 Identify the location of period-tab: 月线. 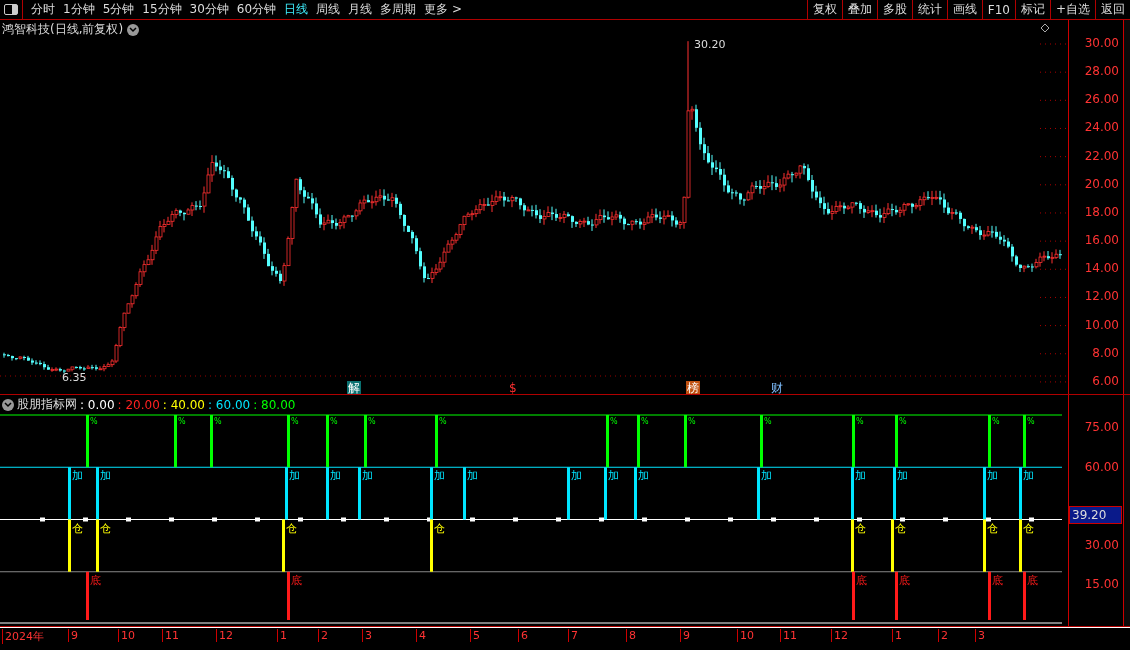
(360, 9).